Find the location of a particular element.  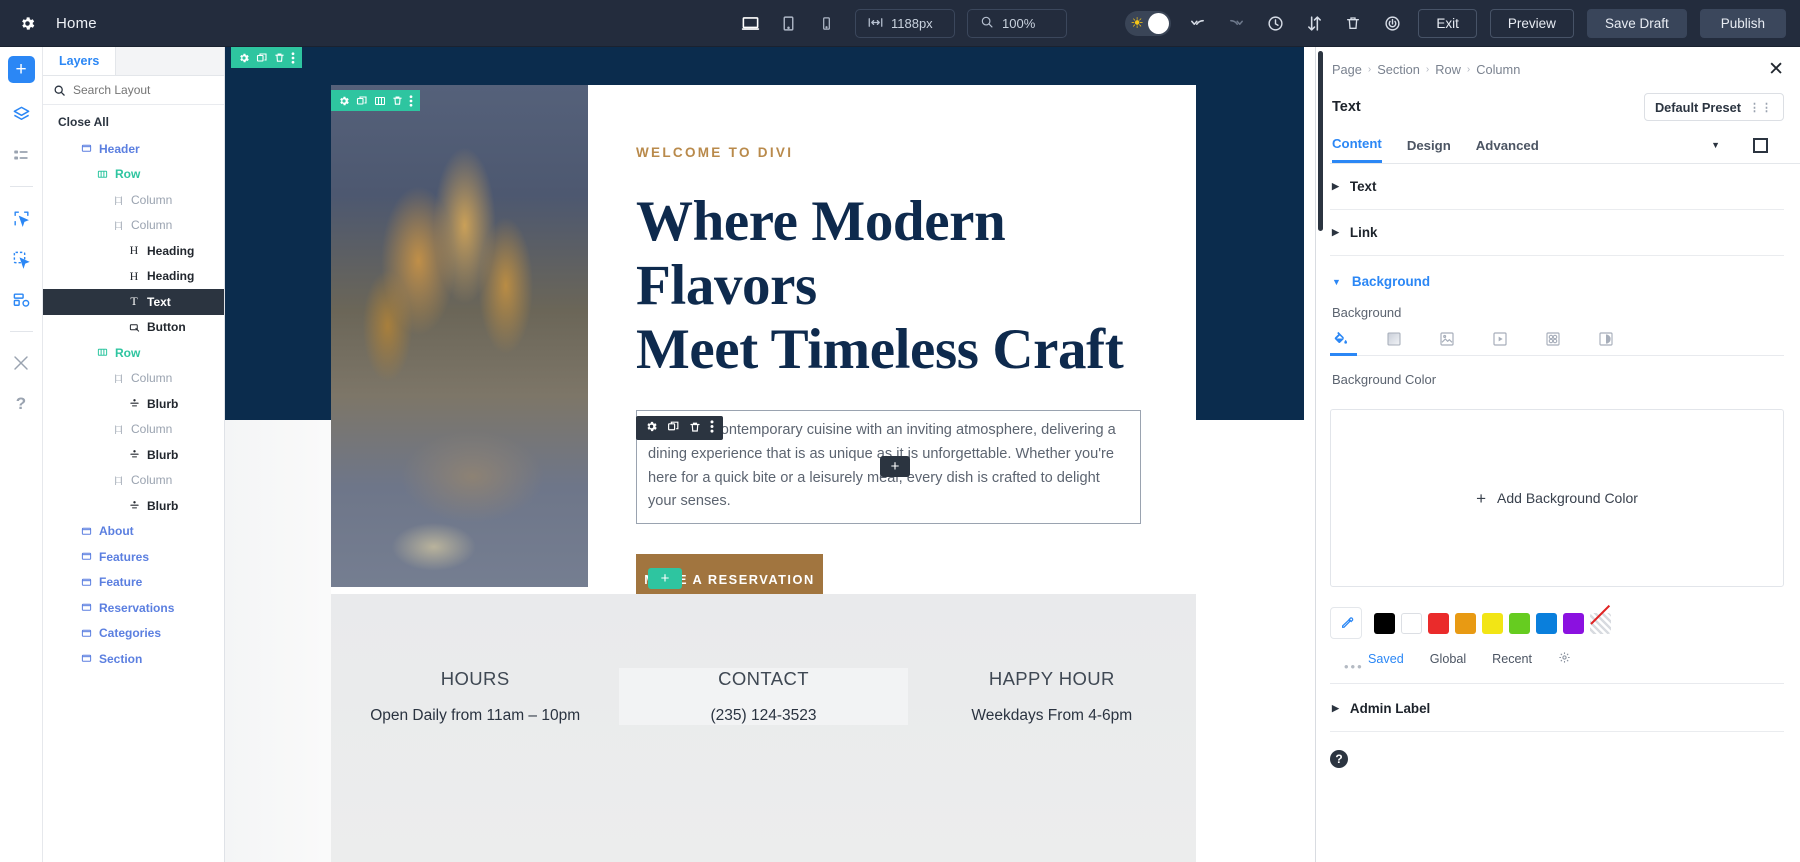

section-toolbar is located at coordinates (266, 57).